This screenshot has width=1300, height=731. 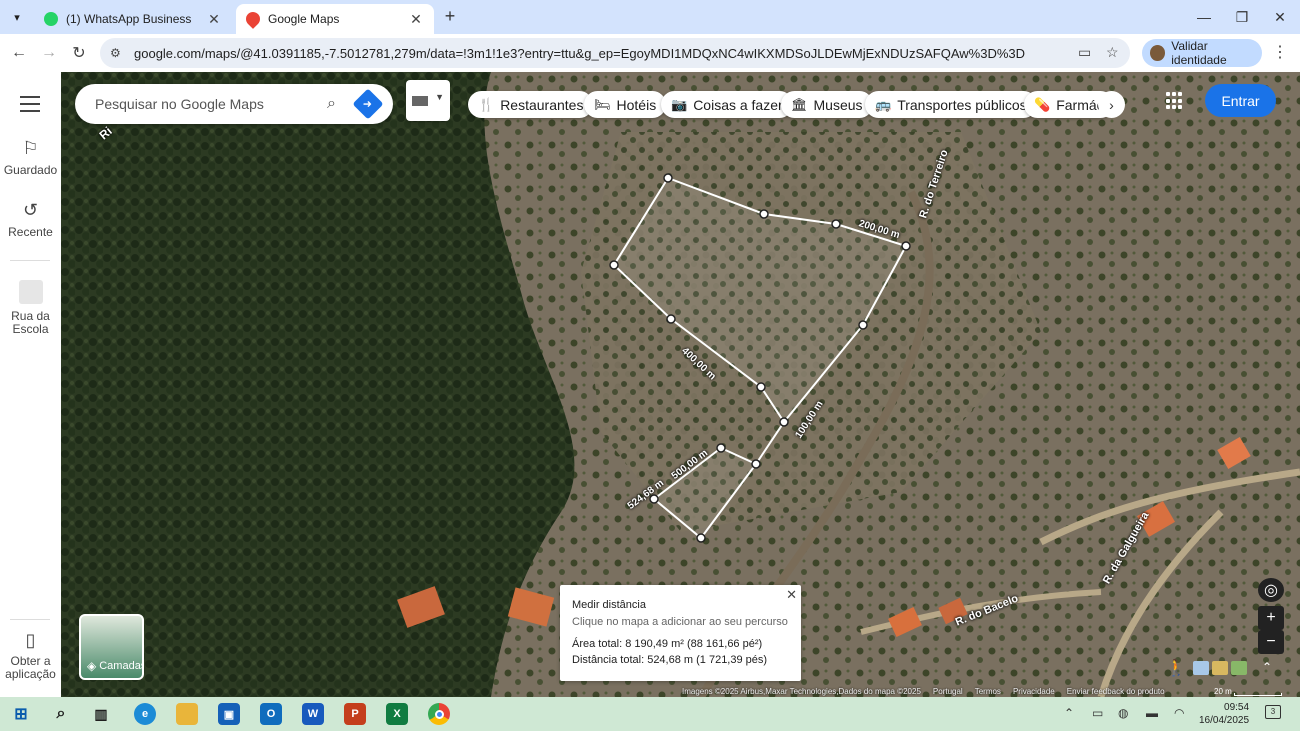 I want to click on windows-start-icon: ⊞, so click(x=21, y=714).